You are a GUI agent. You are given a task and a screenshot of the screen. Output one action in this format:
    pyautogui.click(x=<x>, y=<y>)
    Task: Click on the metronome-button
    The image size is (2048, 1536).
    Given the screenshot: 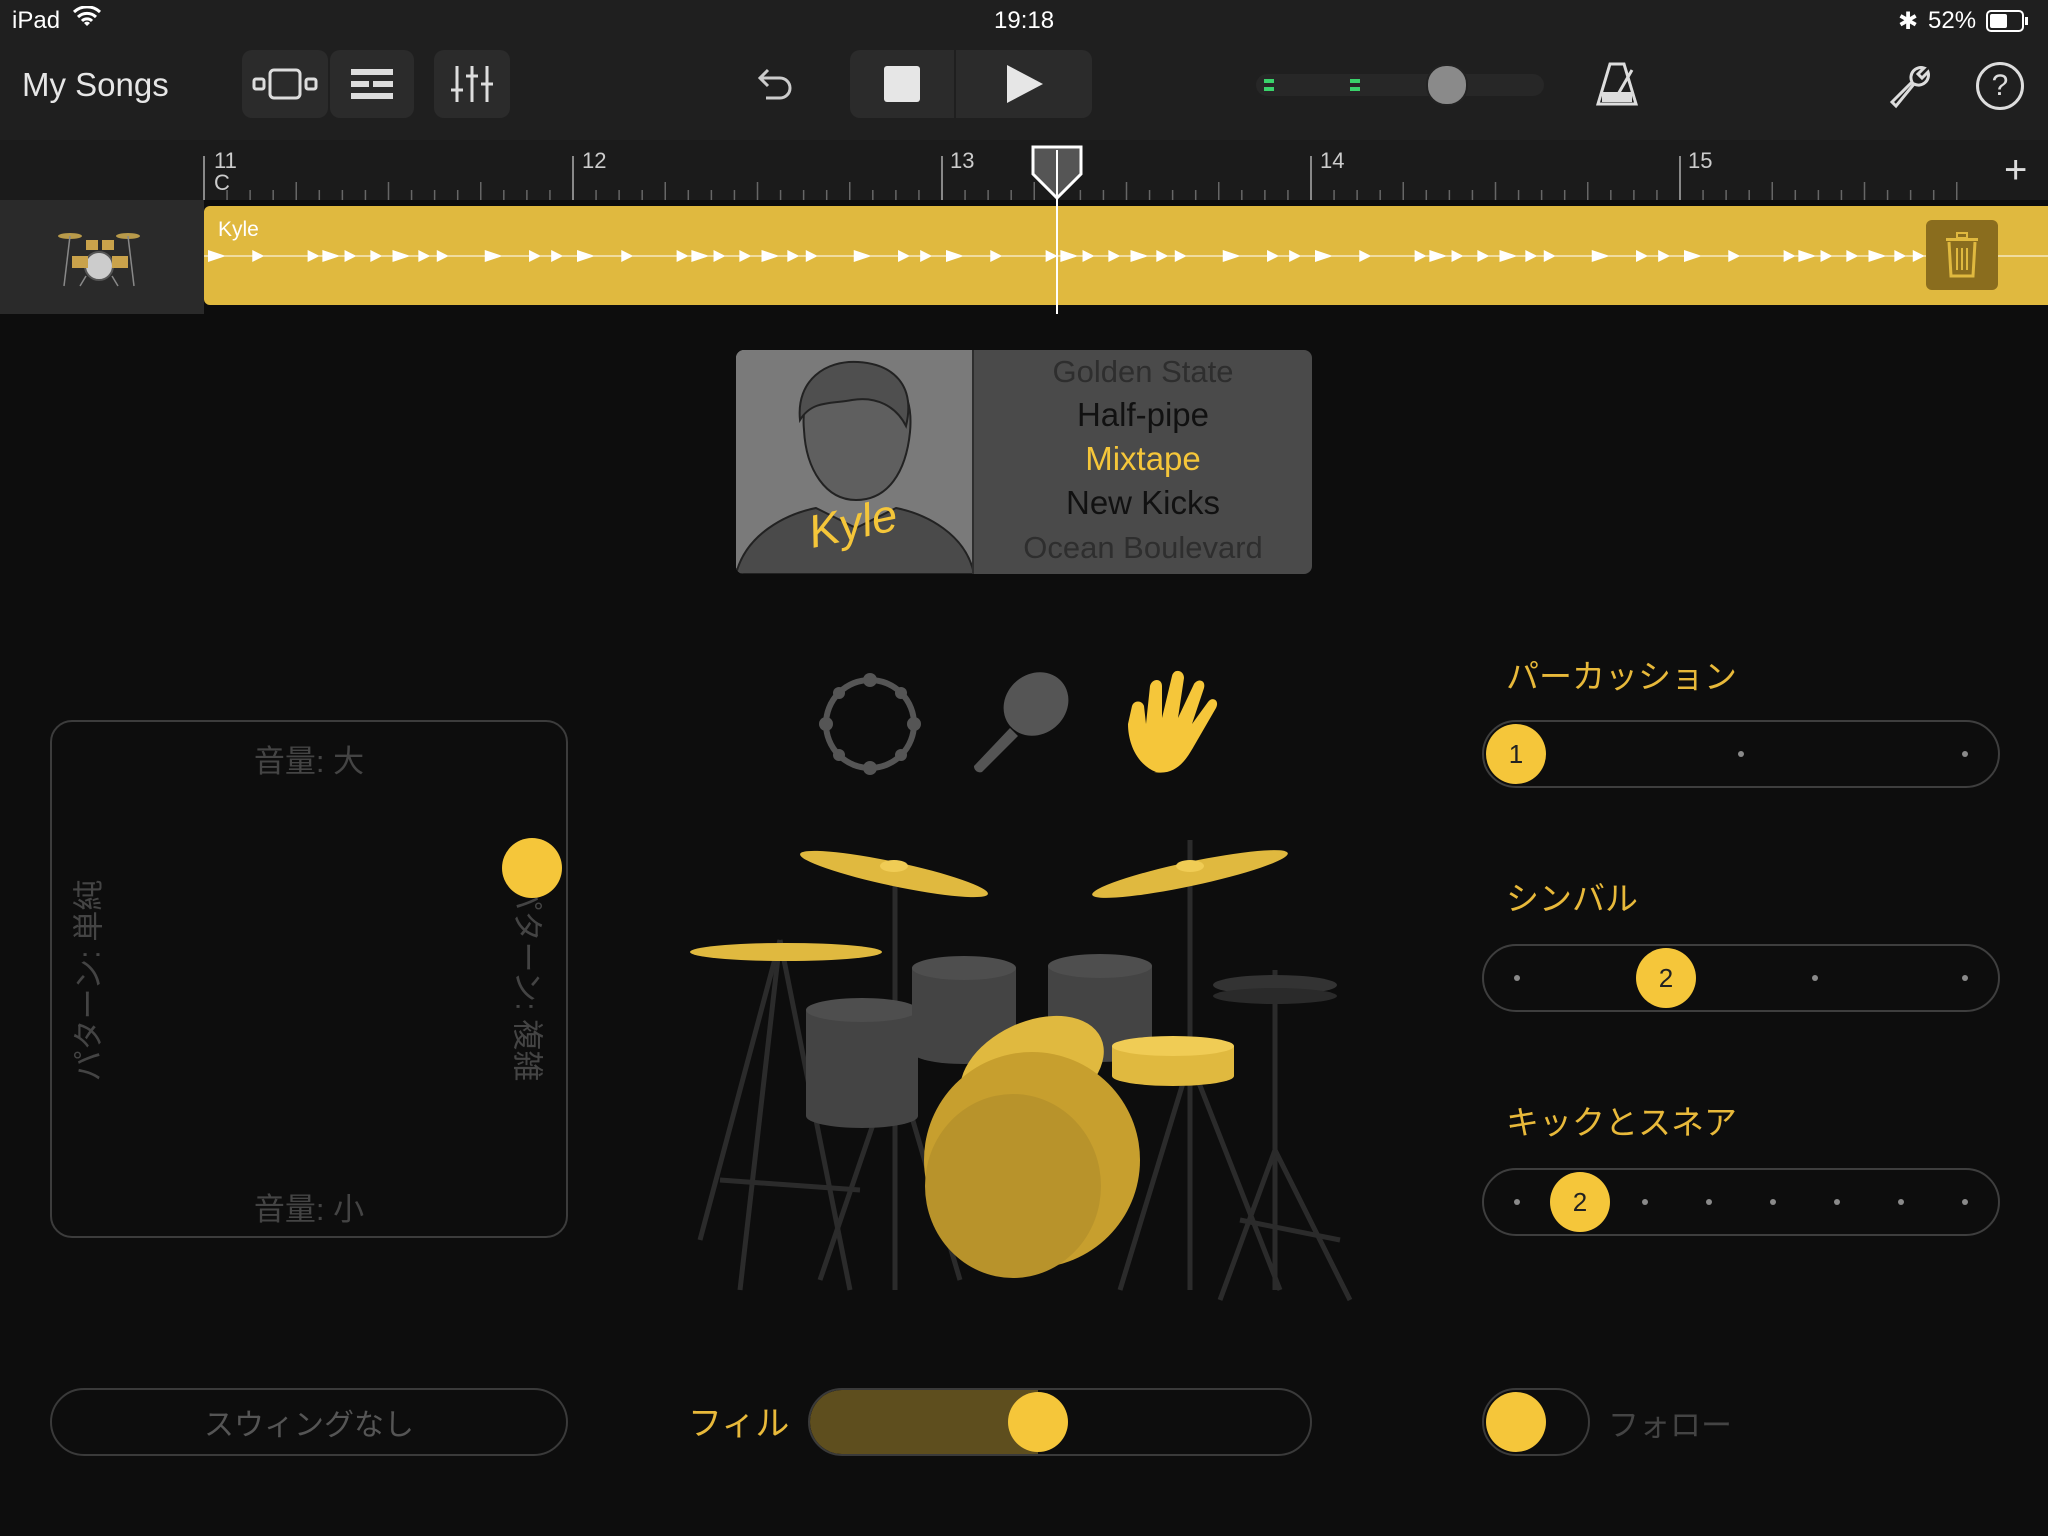 What is the action you would take?
    pyautogui.click(x=1617, y=86)
    